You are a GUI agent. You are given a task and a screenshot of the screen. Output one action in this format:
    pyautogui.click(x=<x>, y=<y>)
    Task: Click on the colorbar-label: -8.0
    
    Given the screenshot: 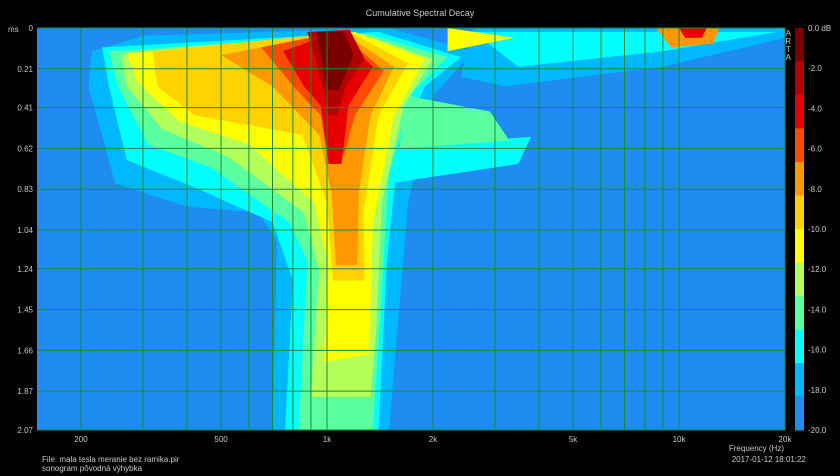 What is the action you would take?
    pyautogui.click(x=815, y=189)
    